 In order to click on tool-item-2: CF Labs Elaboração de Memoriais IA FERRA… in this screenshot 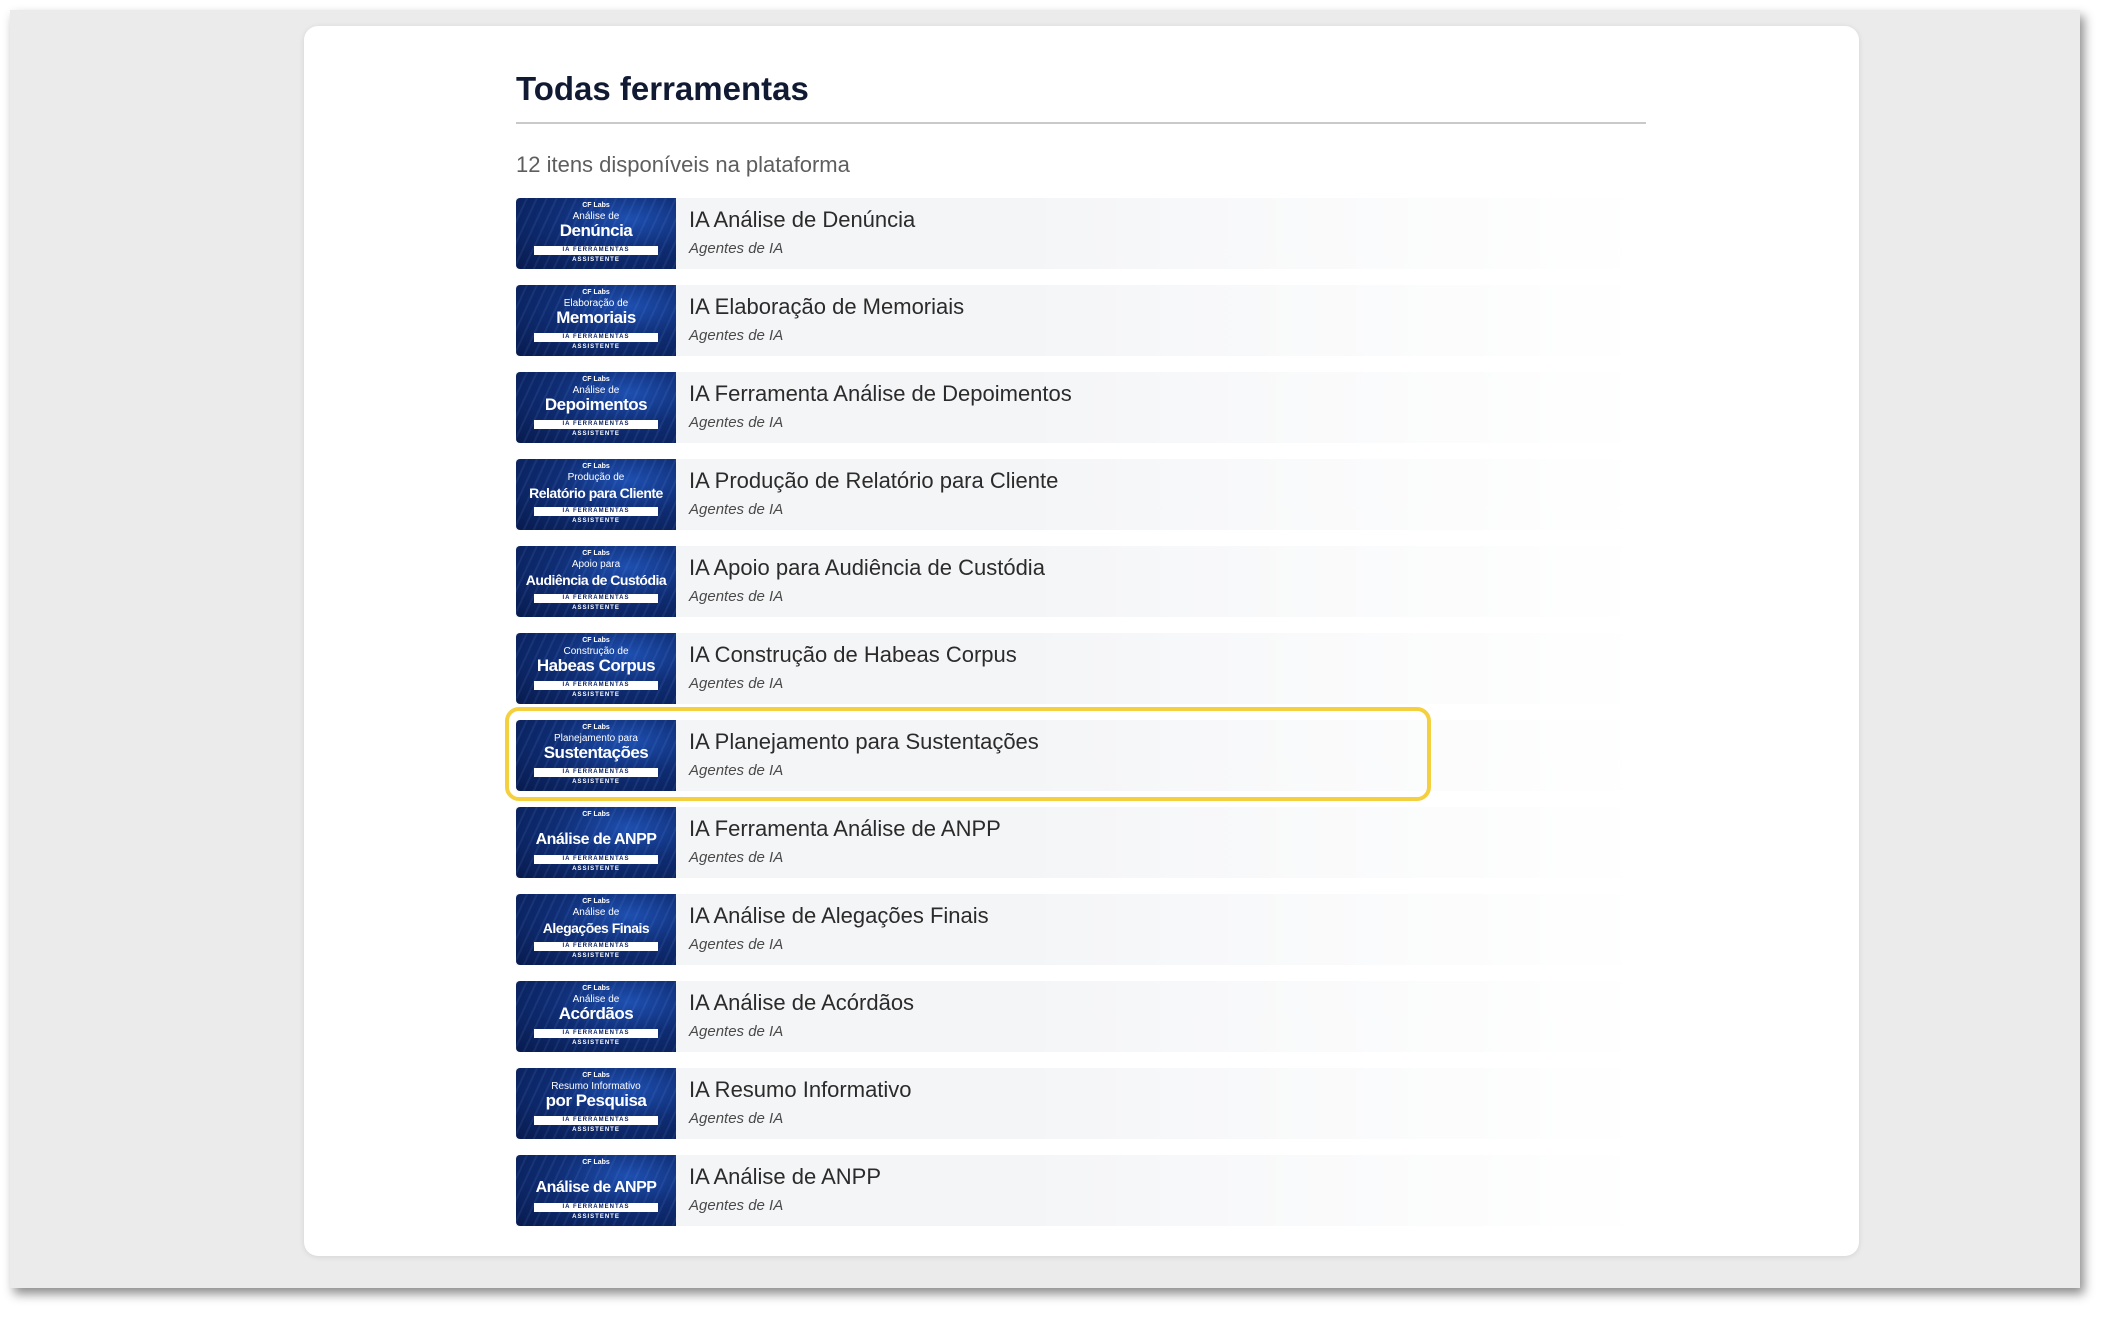, I will do `click(1081, 320)`.